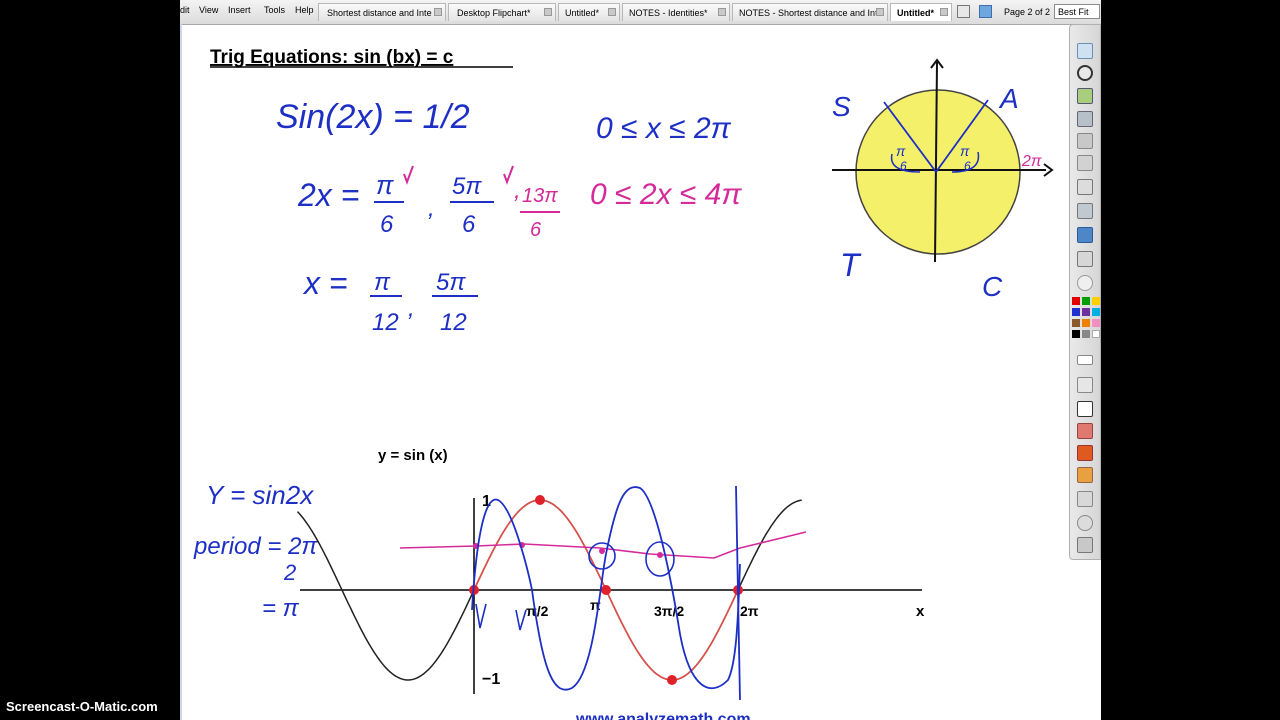  Describe the element at coordinates (985, 11) in the screenshot. I see `sparkle-icon` at that location.